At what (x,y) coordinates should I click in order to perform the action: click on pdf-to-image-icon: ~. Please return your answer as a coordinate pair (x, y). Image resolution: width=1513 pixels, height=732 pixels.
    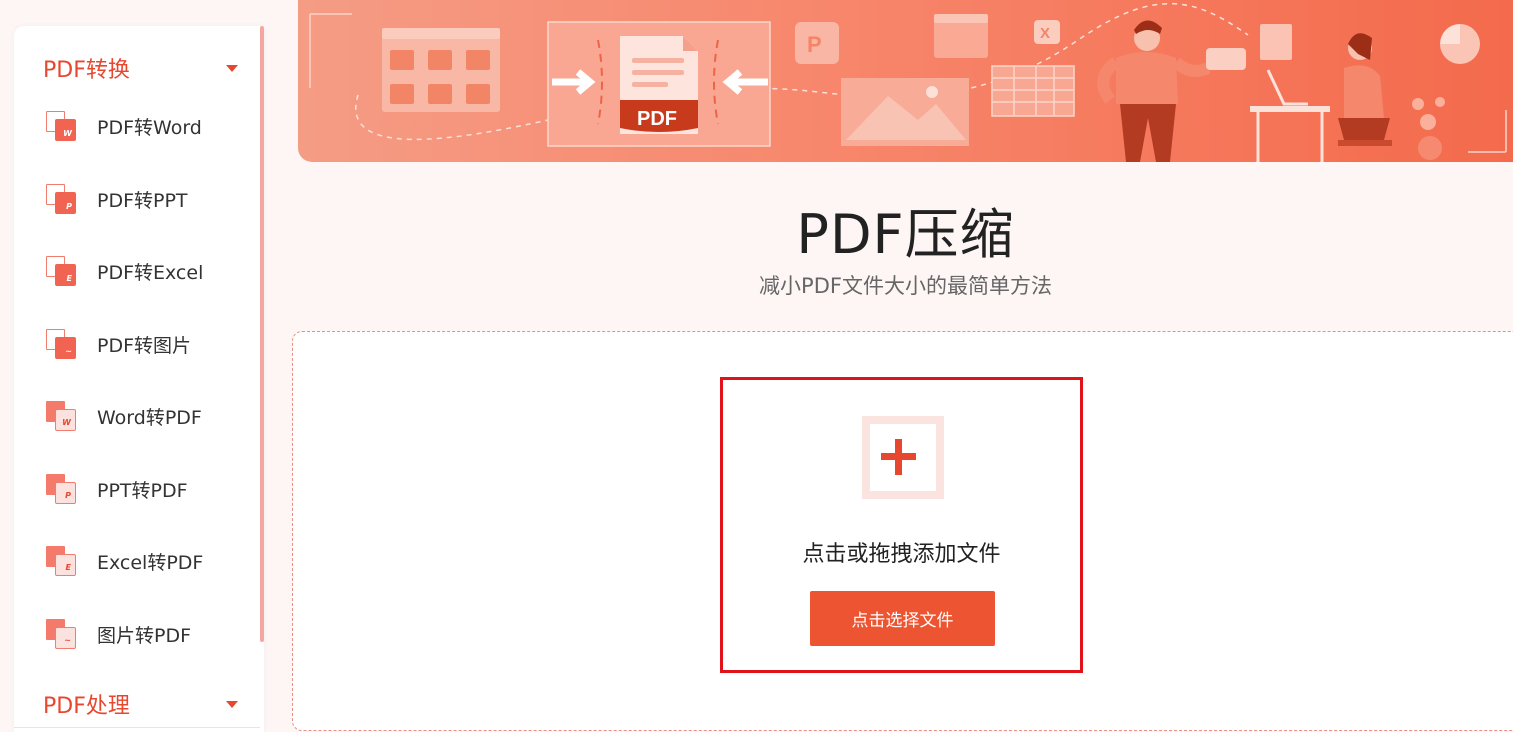
    Looking at the image, I should click on (61, 344).